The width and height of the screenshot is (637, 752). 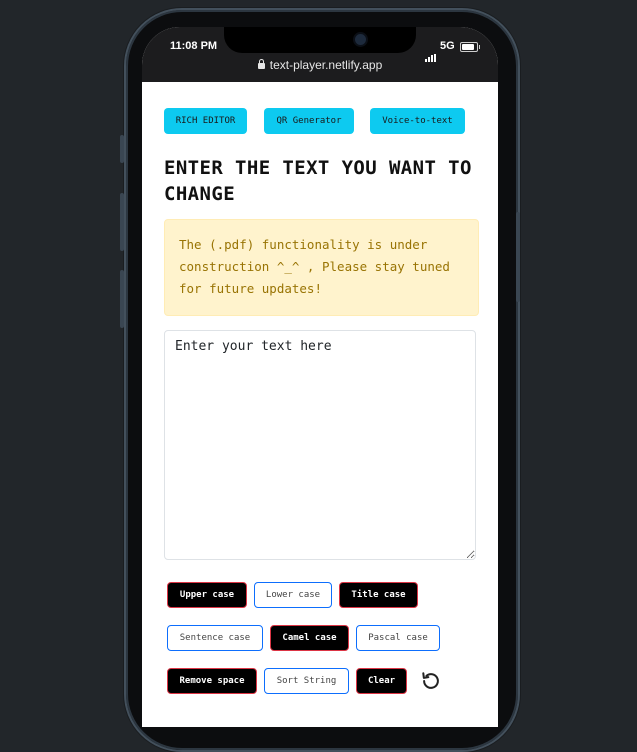 What do you see at coordinates (309, 121) in the screenshot?
I see `qr-generator-button: QR Generator` at bounding box center [309, 121].